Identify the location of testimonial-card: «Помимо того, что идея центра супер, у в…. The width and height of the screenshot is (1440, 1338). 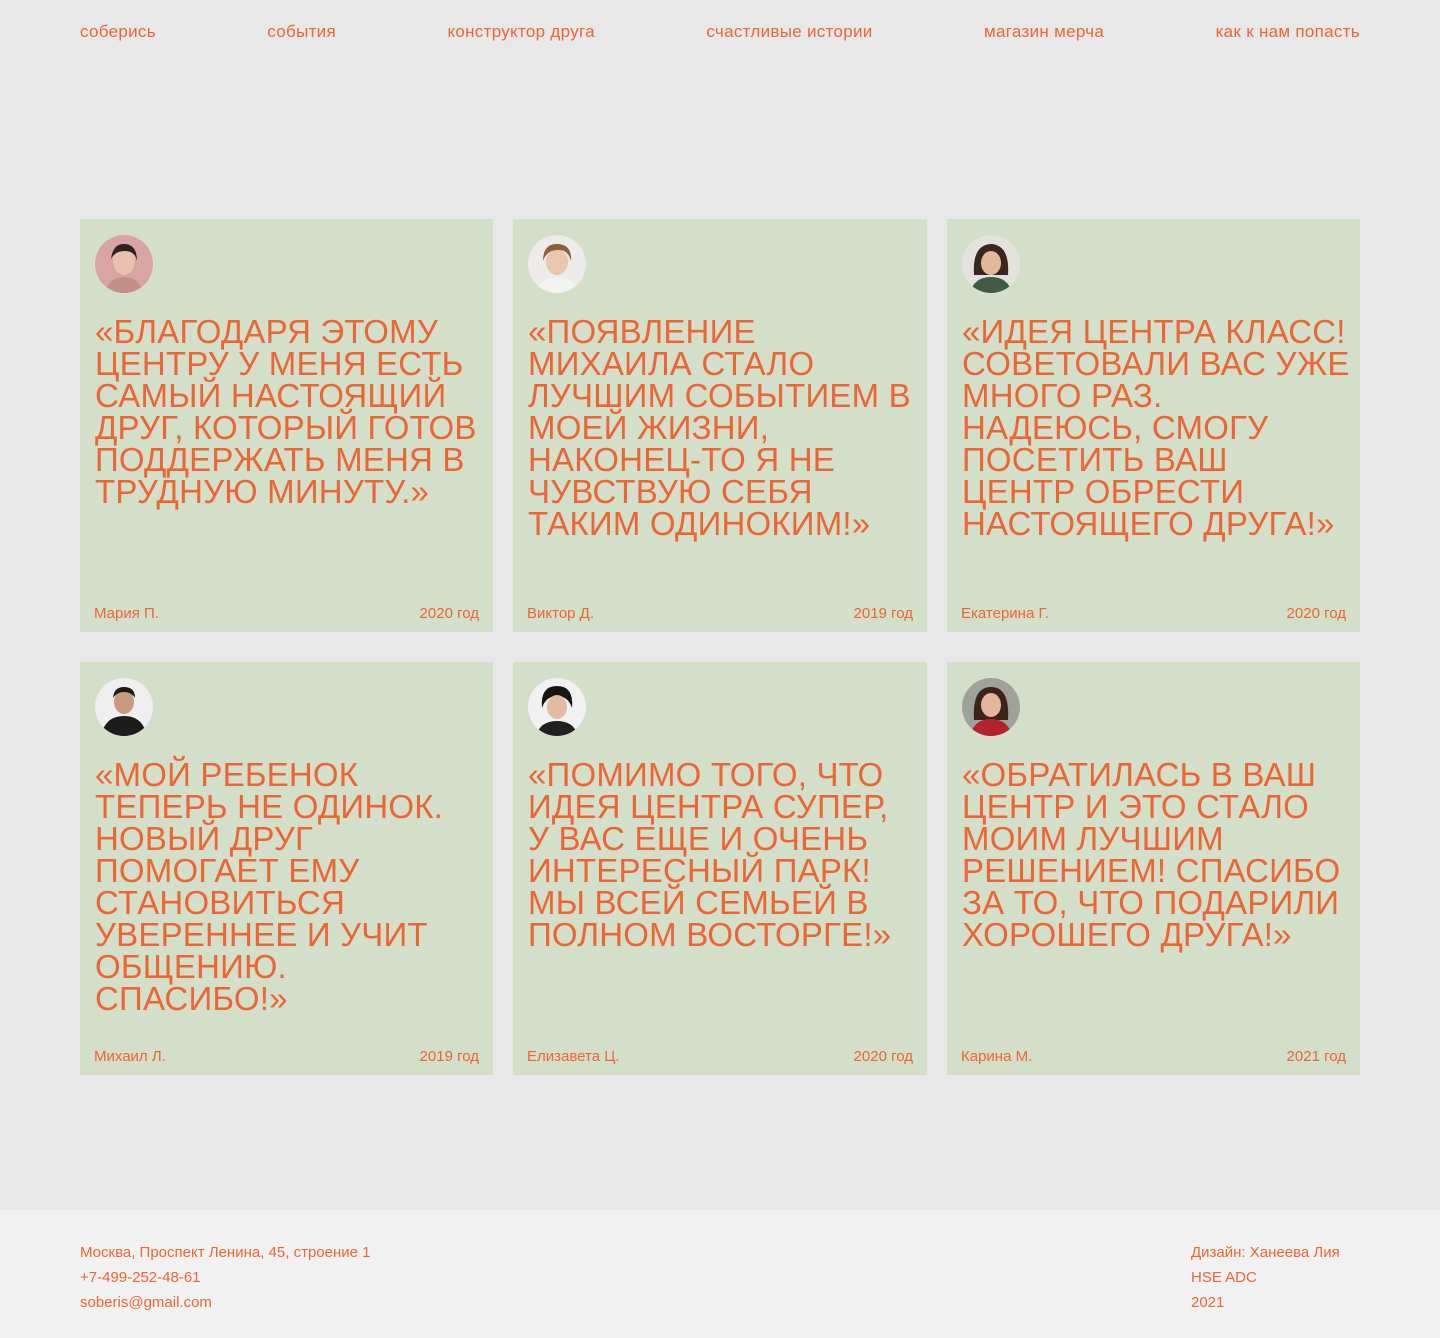
(720, 868).